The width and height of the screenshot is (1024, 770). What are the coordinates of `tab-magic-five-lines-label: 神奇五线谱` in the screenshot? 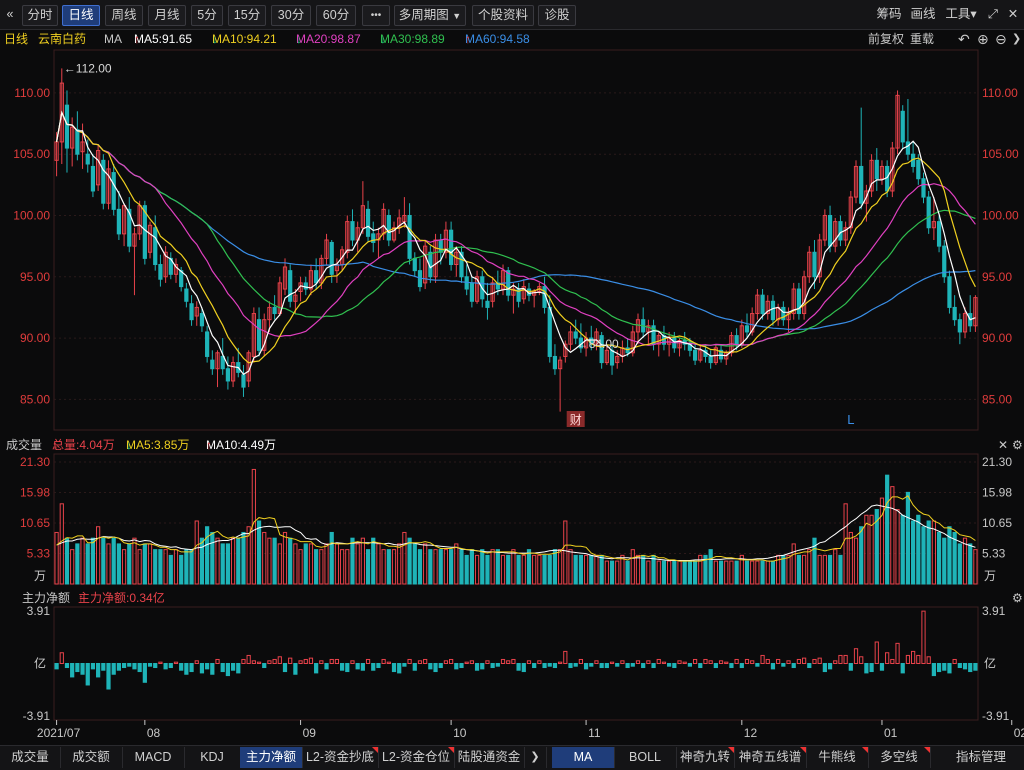 It's located at (770, 757).